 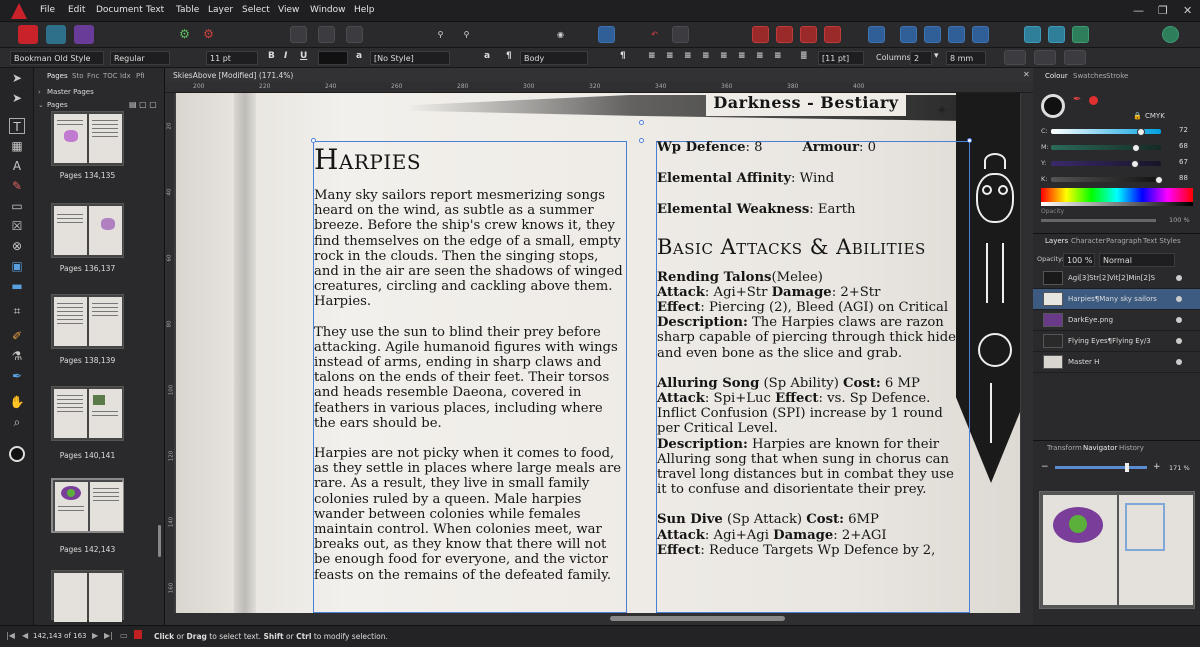 What do you see at coordinates (155, 10) in the screenshot?
I see `menu-text: Text` at bounding box center [155, 10].